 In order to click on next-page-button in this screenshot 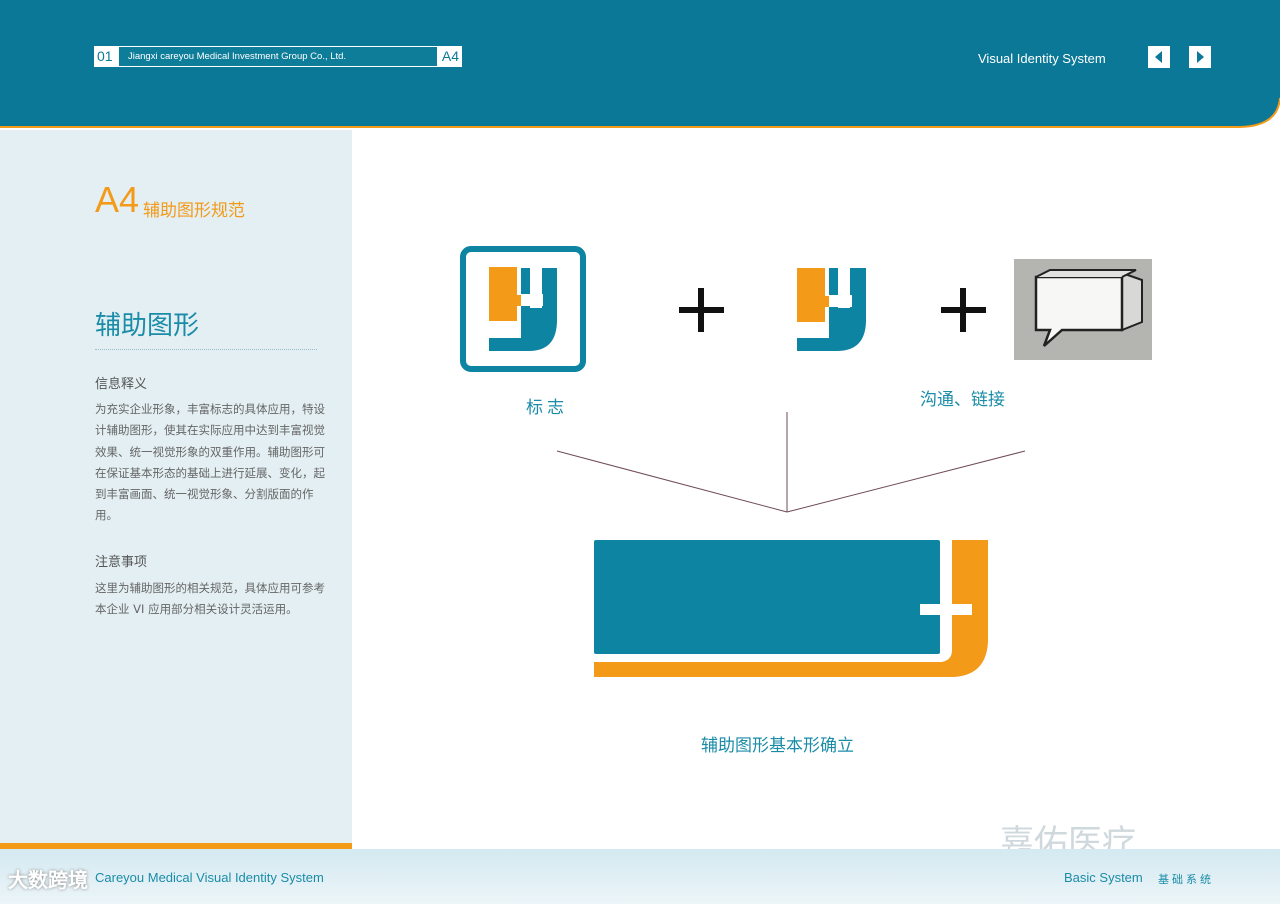, I will do `click(1200, 57)`.